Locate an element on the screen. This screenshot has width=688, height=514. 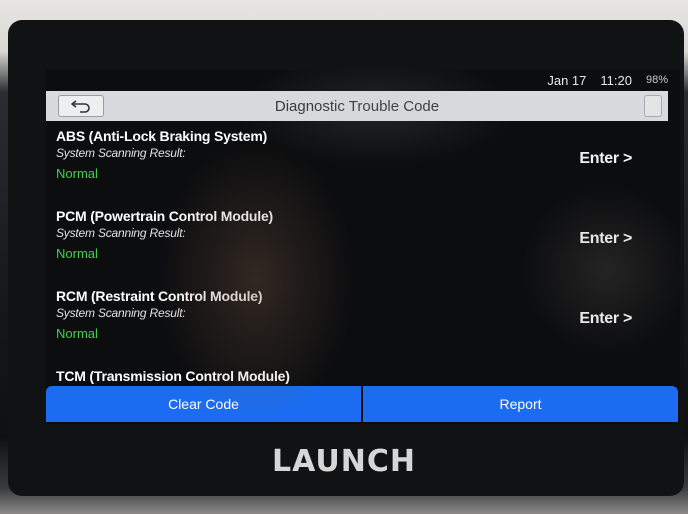
battery-level: 98% is located at coordinates (656, 80).